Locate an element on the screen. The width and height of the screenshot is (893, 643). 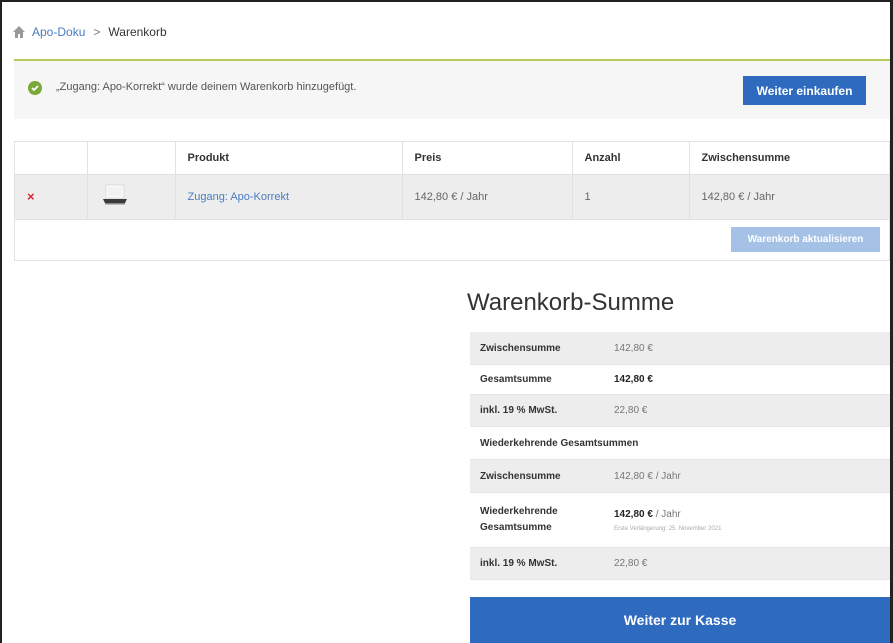
recurring-tax-value: 22,80 € is located at coordinates (631, 563).